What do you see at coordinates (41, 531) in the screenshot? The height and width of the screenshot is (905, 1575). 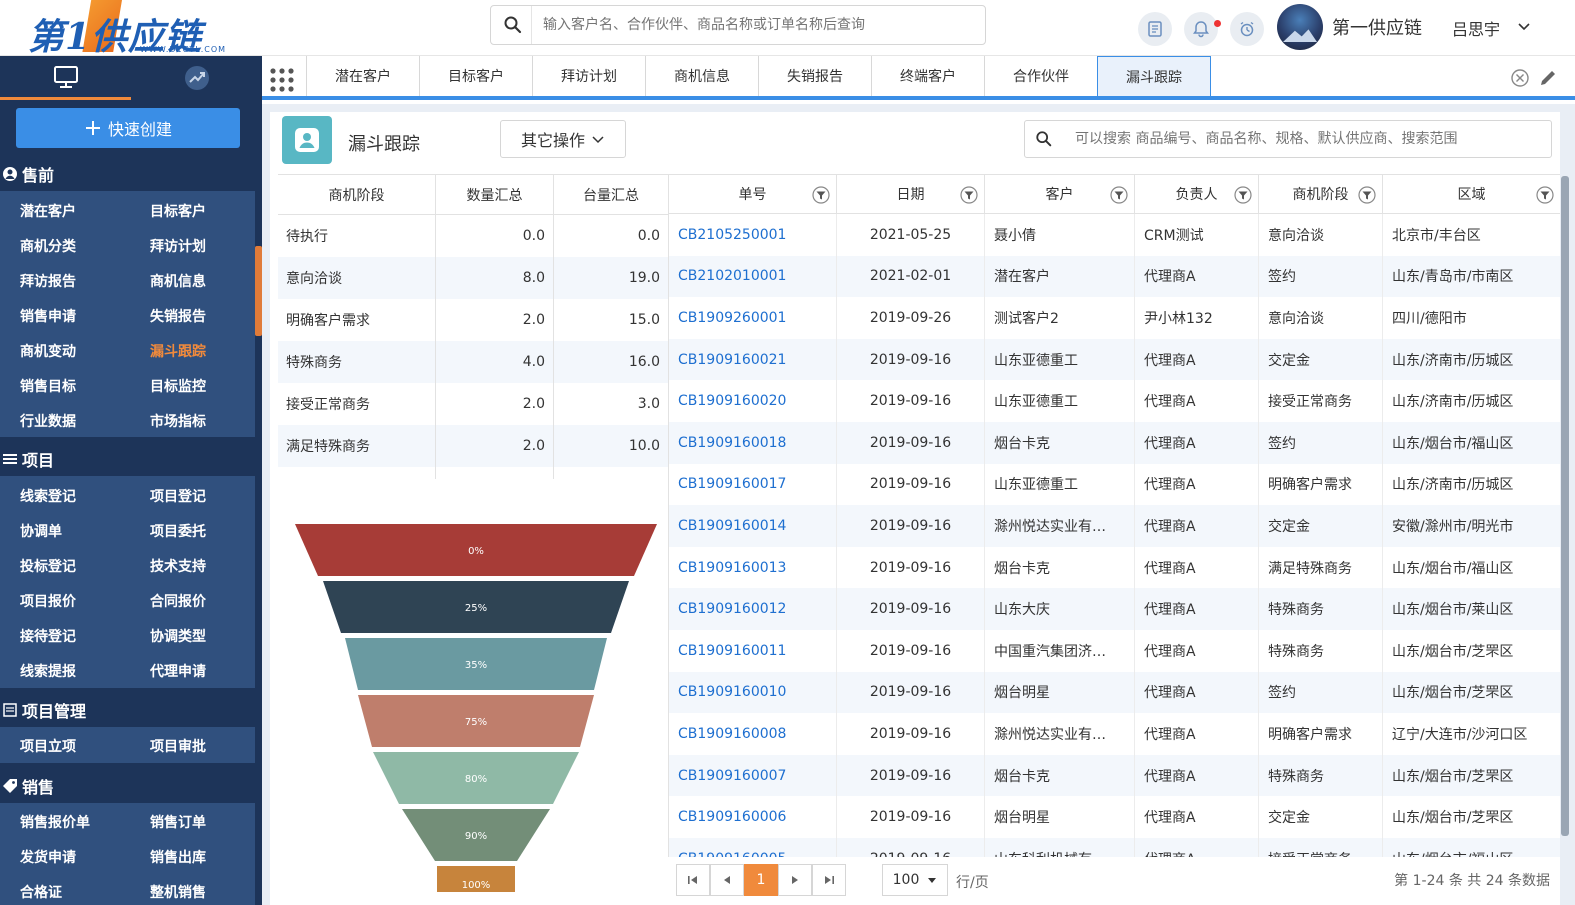 I see `sidebar-item: 协调单` at bounding box center [41, 531].